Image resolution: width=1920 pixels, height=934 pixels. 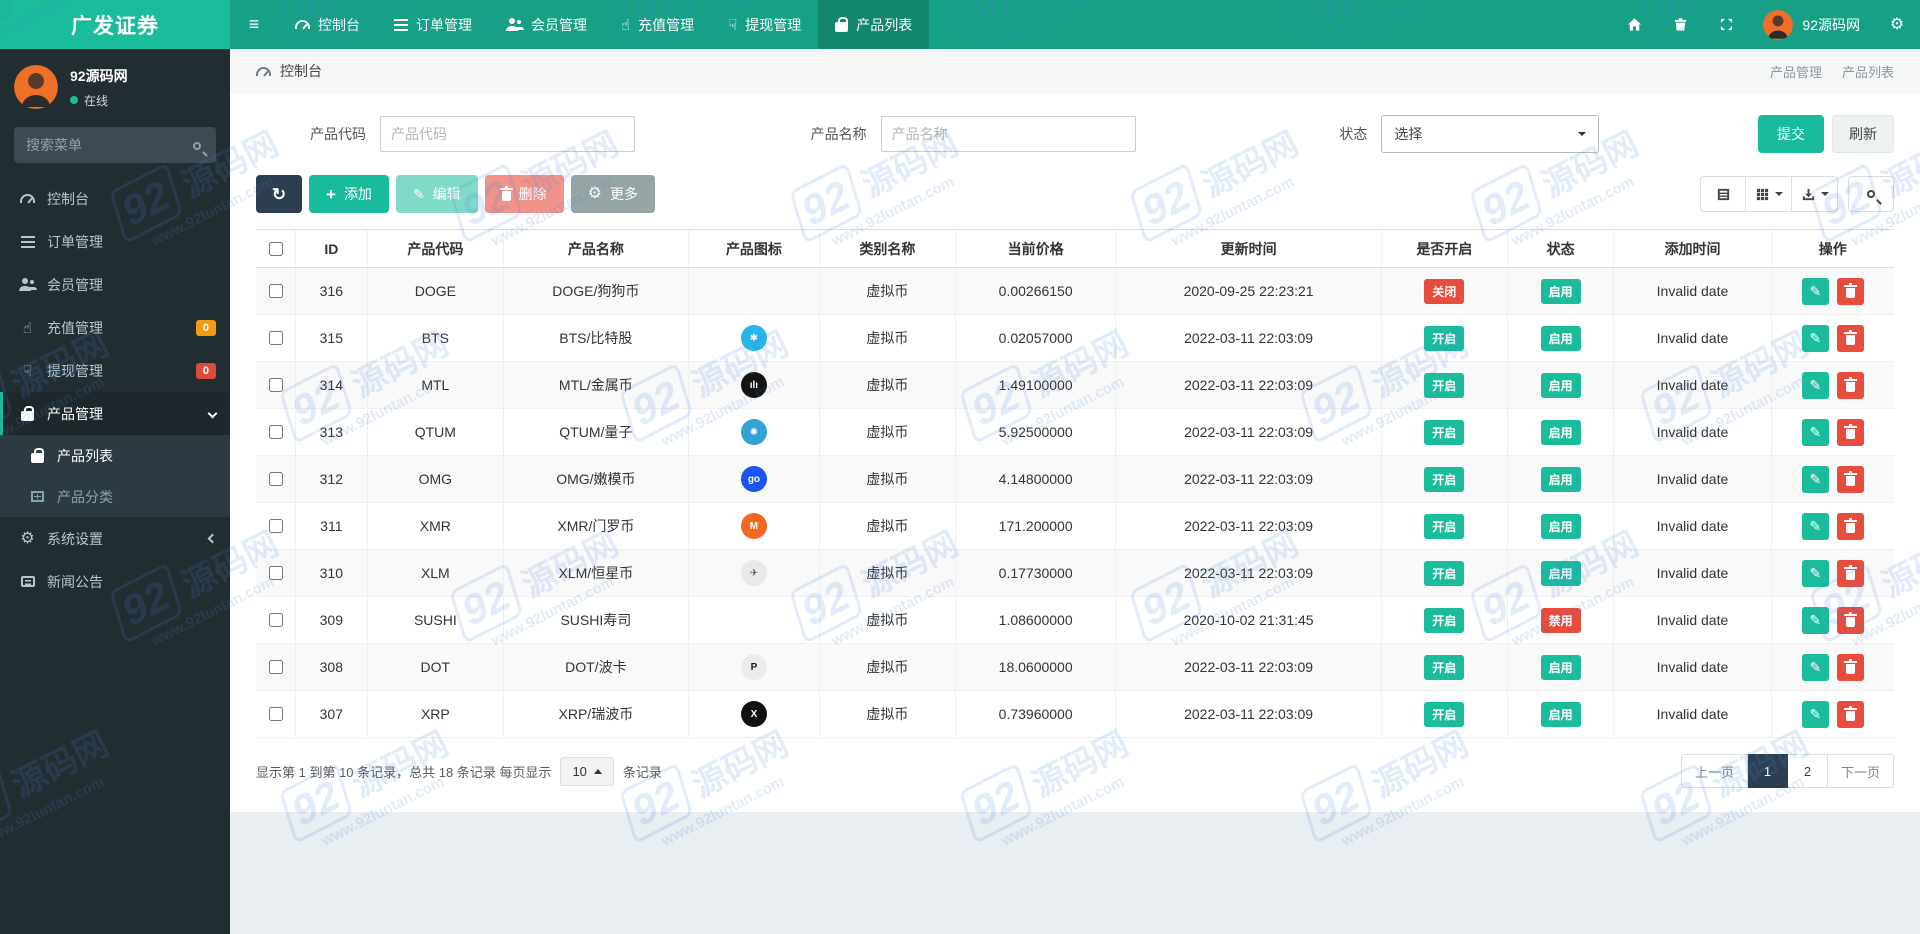 What do you see at coordinates (115, 581) in the screenshot?
I see `sidebar-item-news: 新闻公告` at bounding box center [115, 581].